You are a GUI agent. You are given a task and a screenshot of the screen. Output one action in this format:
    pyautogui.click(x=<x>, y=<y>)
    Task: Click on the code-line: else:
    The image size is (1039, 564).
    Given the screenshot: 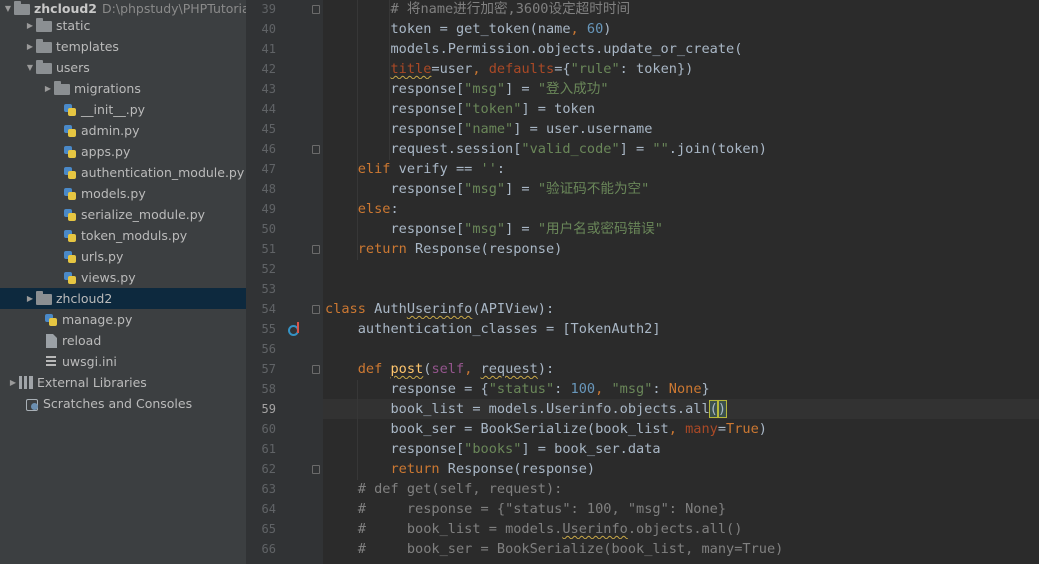 What is the action you would take?
    pyautogui.click(x=682, y=209)
    